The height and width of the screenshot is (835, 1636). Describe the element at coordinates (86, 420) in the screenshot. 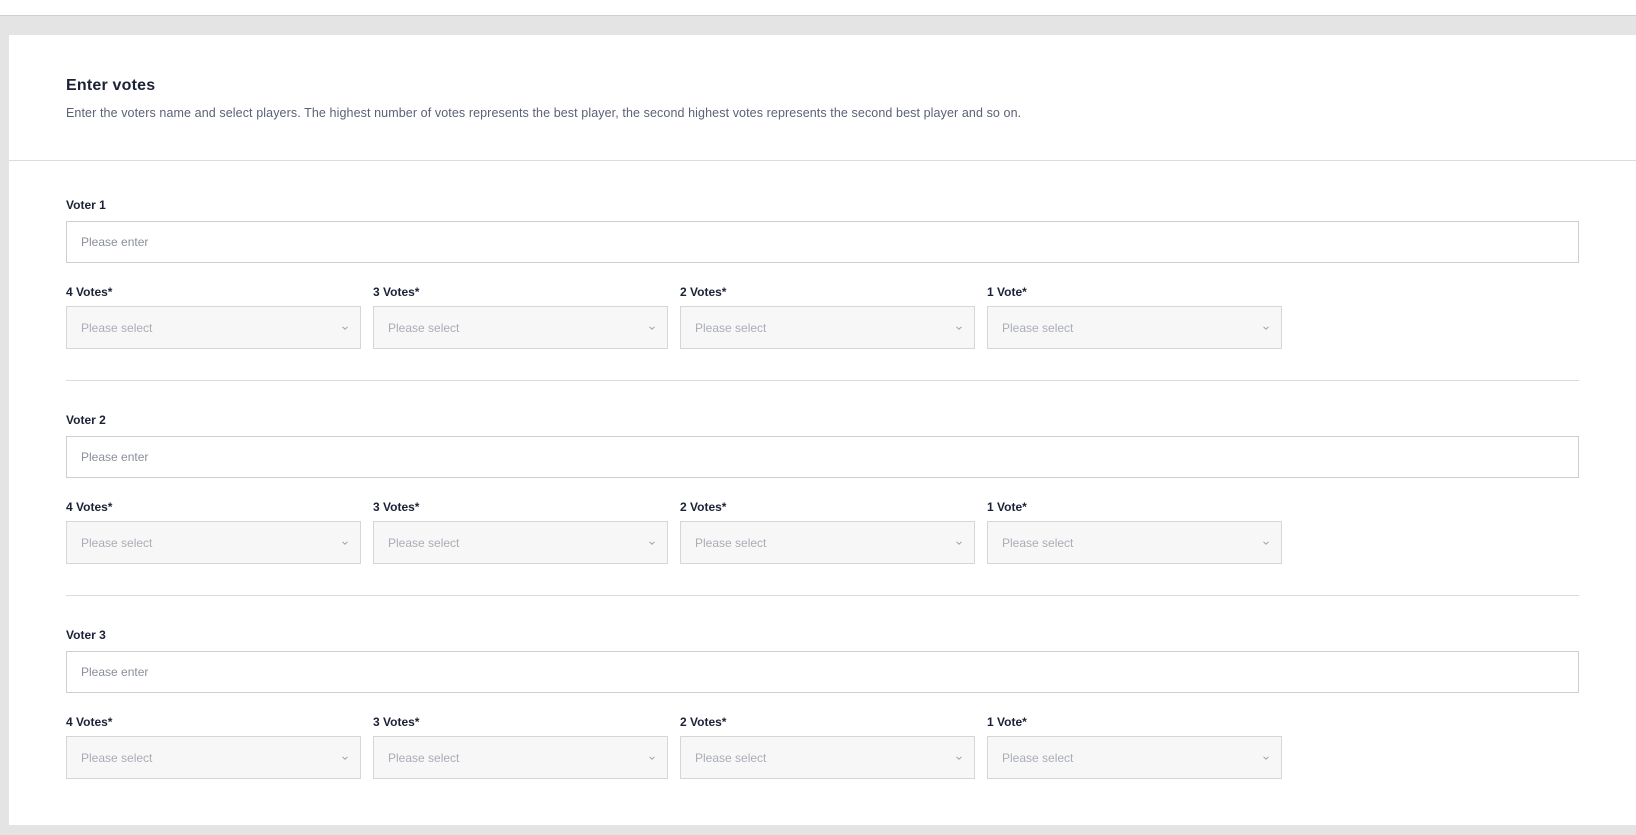

I see `voter-label: Voter 2` at that location.